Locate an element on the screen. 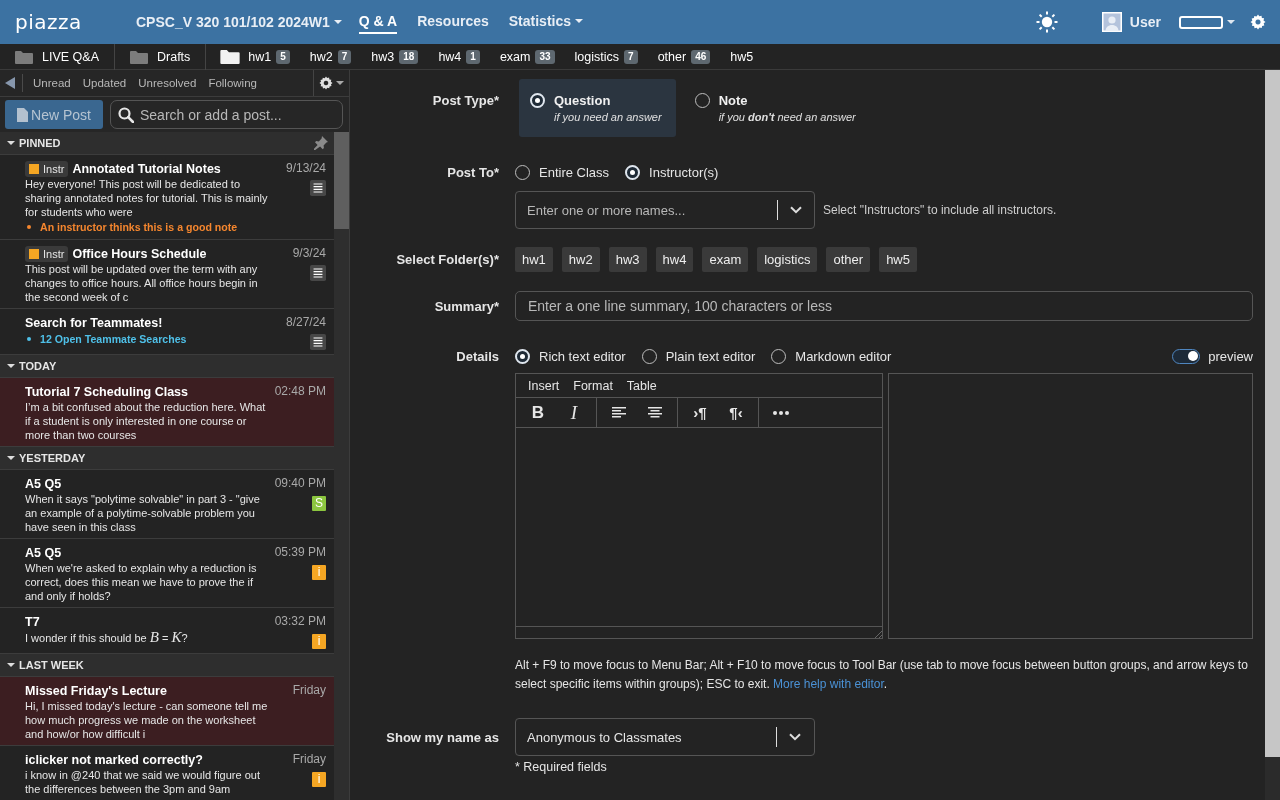 This screenshot has width=1280, height=800. post-time: 09:40 PM is located at coordinates (300, 483).